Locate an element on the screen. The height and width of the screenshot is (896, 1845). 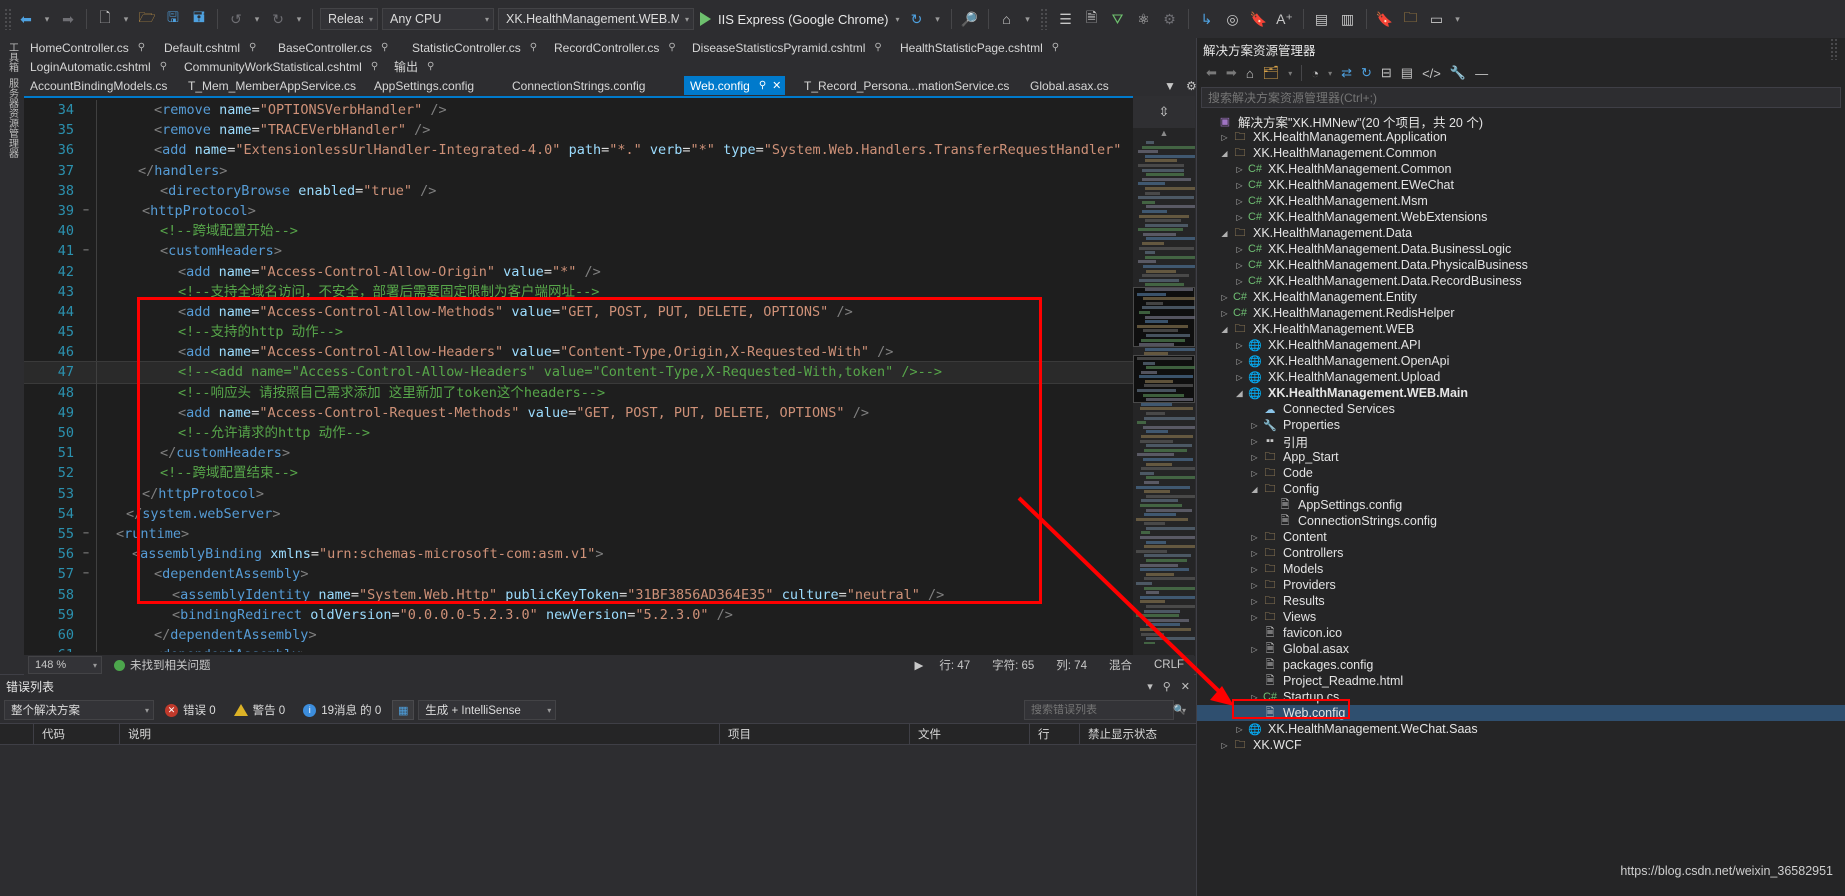
tab-t-mem-memberappservice: T_Mem_MemberAppService.cs is located at coordinates (272, 85).